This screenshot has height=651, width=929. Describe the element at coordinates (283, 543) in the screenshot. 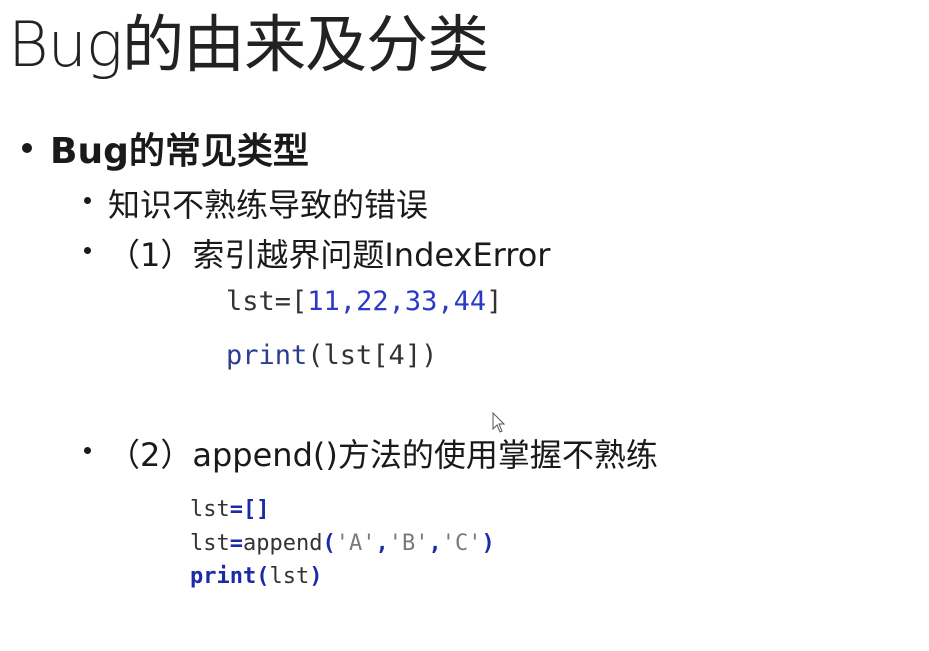

I see `code-token: append` at that location.